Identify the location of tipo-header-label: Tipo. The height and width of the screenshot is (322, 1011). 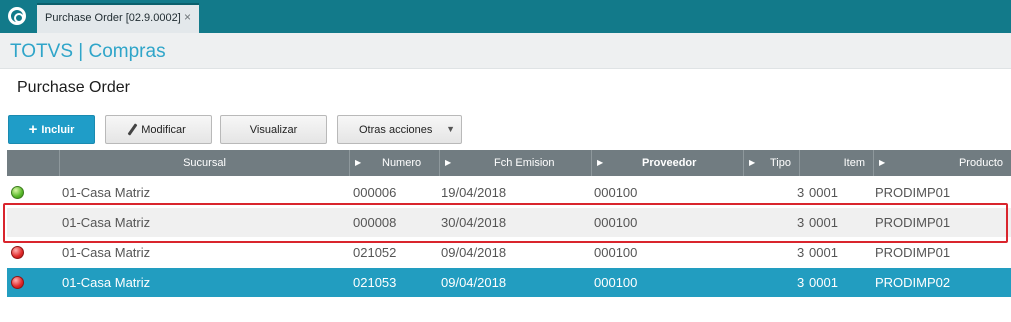
(780, 163).